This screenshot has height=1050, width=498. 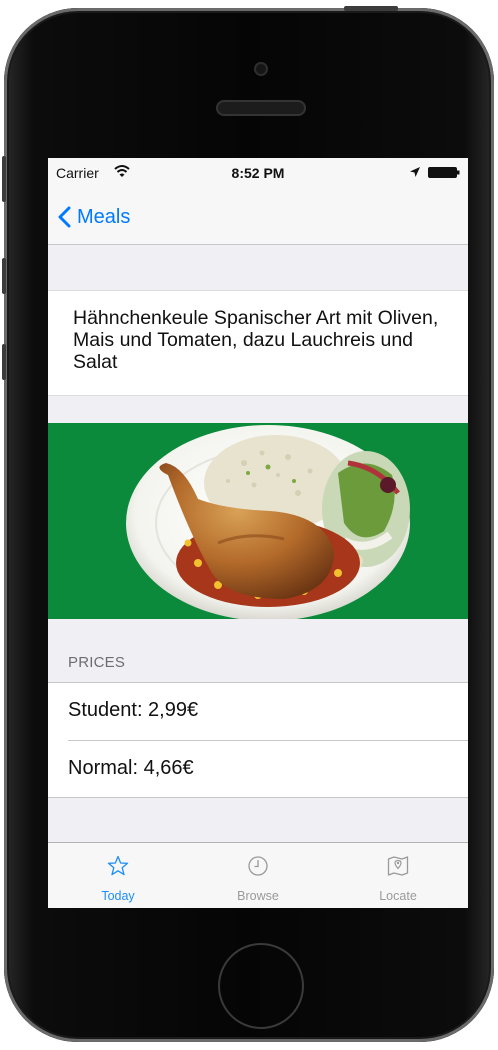 I want to click on tab-today-label: Today, so click(x=118, y=896).